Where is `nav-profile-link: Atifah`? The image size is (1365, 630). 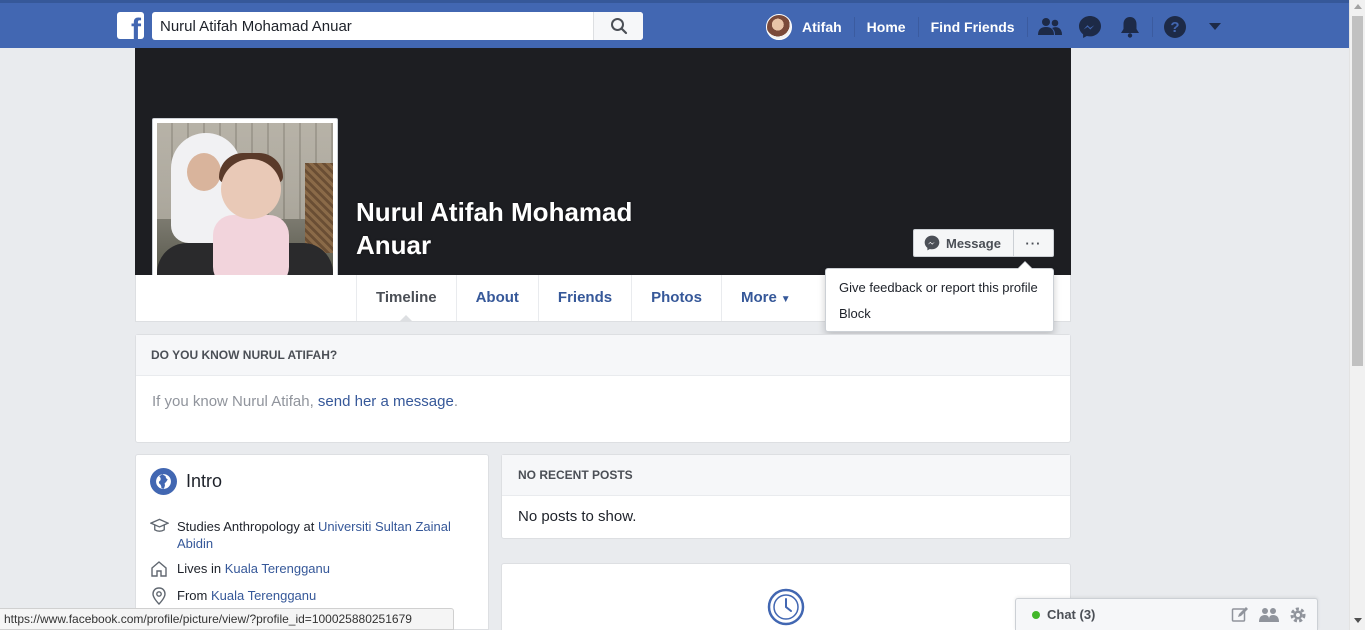
nav-profile-link: Atifah is located at coordinates (822, 27).